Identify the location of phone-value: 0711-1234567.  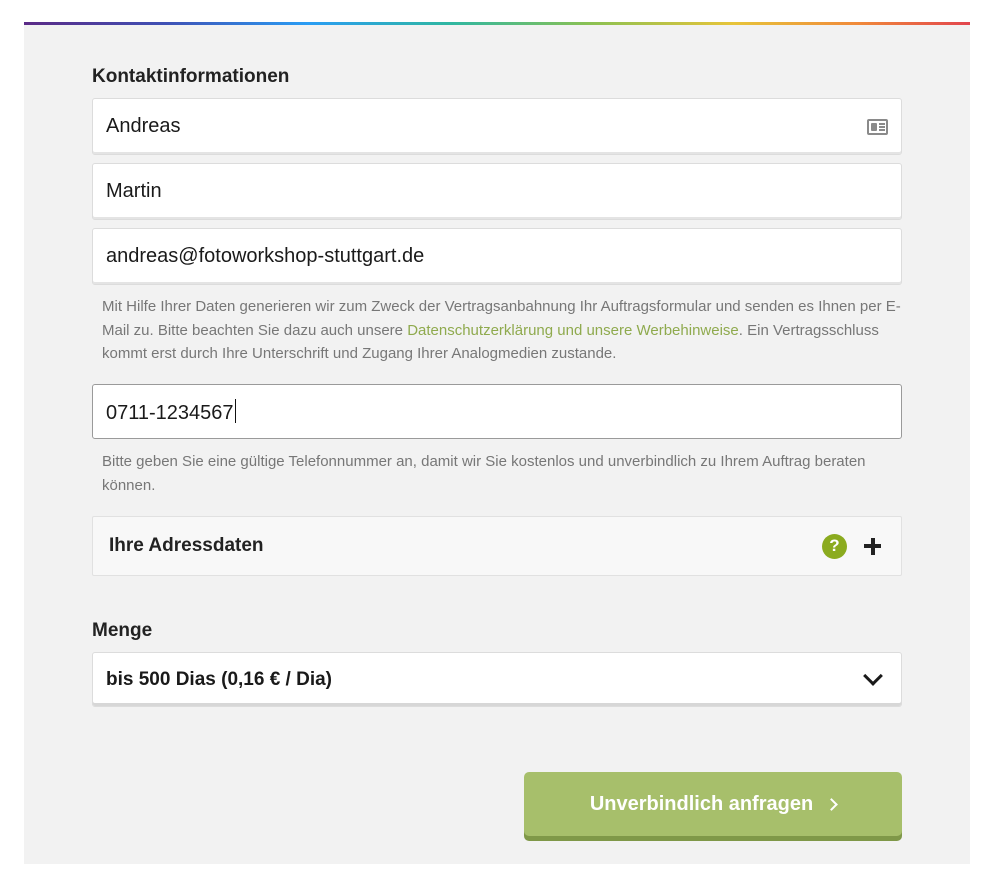
(497, 411).